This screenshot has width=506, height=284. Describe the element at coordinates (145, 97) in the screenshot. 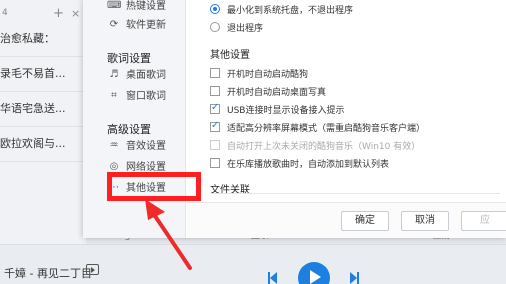

I see `sidebar-item-window-lyrics: ⌗ 窗口歌词` at that location.